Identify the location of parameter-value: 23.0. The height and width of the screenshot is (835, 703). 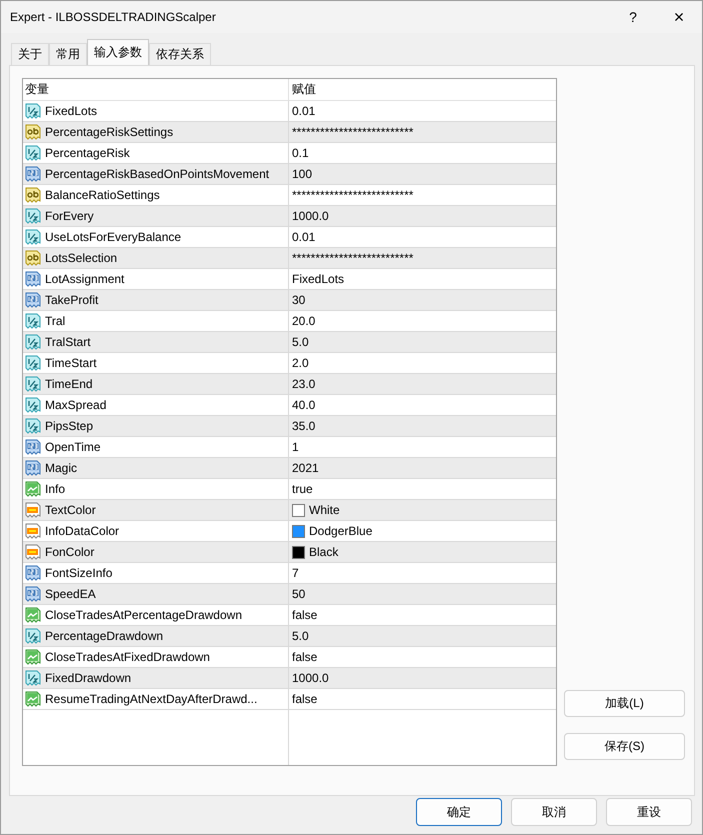
(304, 384).